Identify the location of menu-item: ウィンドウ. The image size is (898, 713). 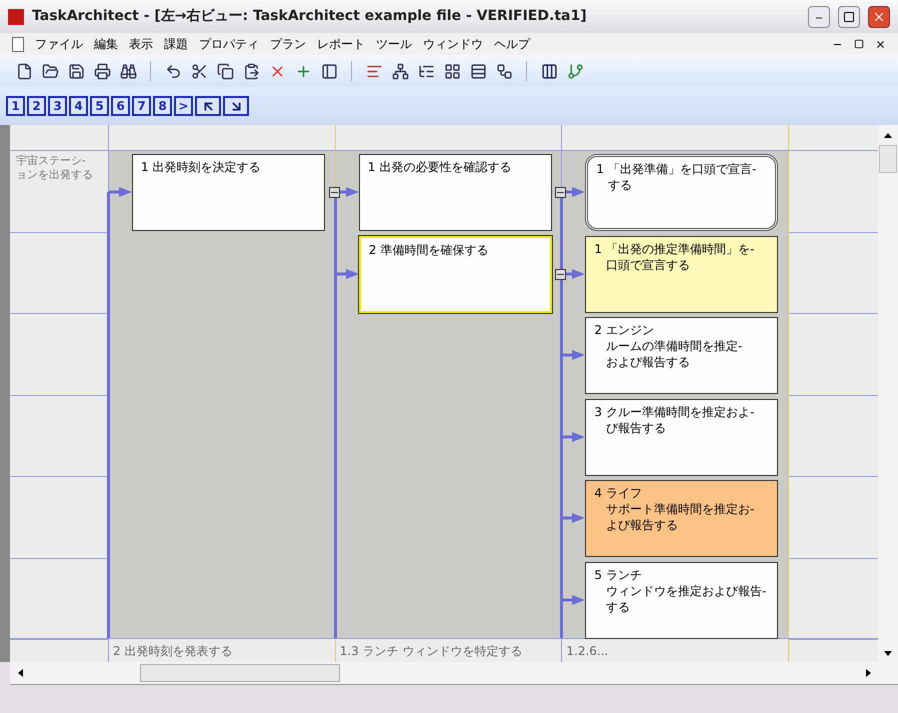
(453, 44).